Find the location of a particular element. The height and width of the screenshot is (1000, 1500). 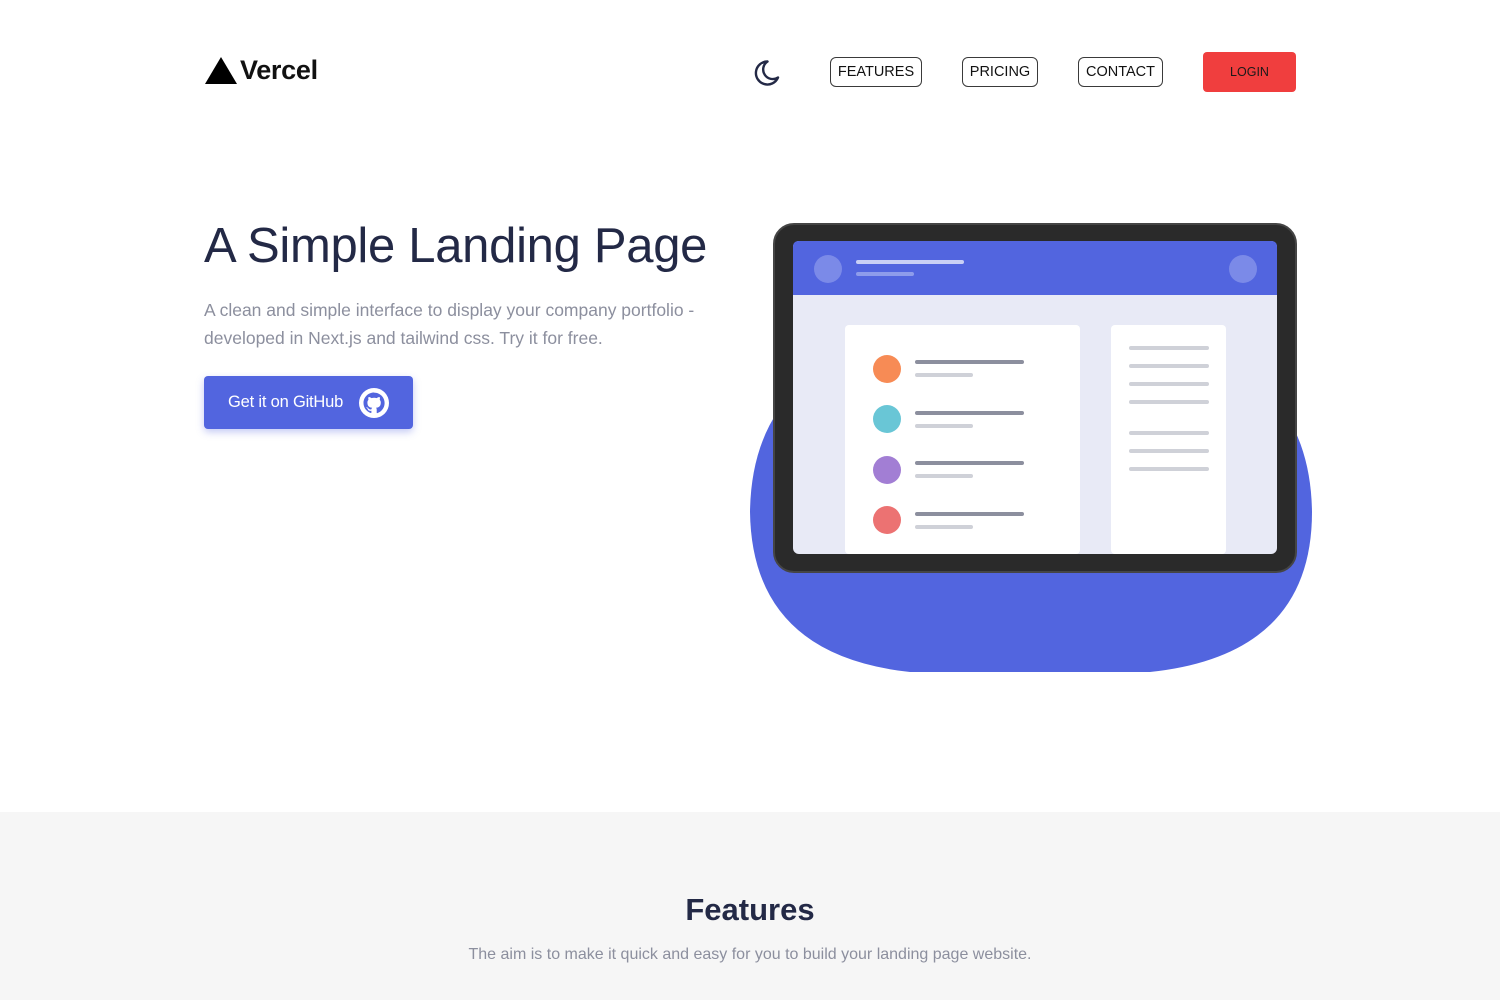

moon-icon is located at coordinates (766, 73).